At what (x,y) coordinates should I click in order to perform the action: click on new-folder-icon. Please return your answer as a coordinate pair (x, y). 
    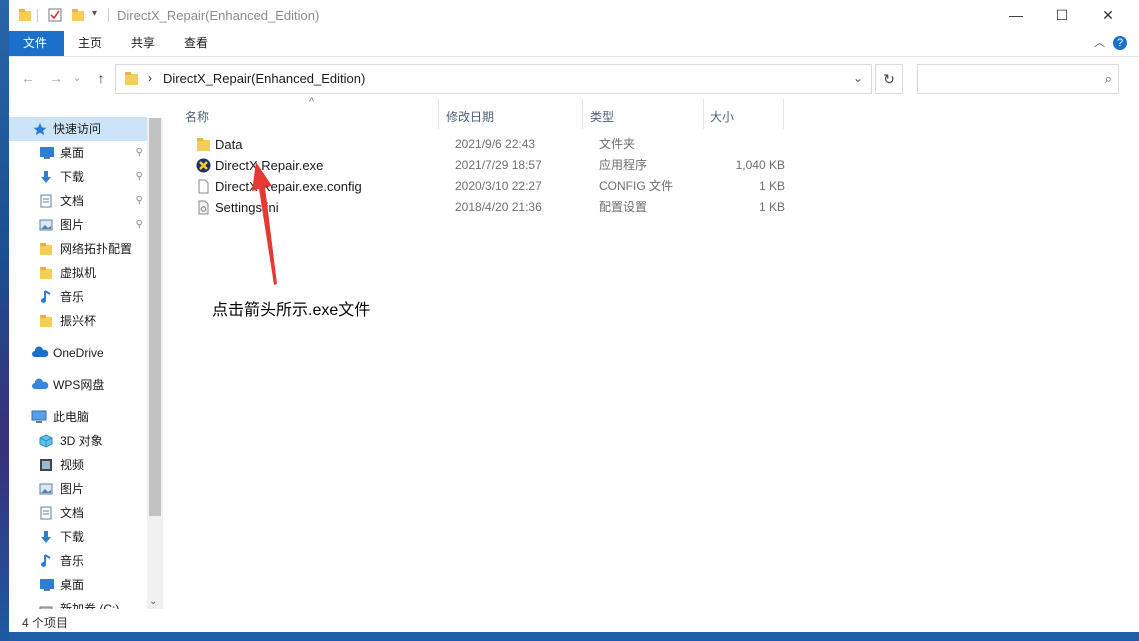
    Looking at the image, I should click on (78, 15).